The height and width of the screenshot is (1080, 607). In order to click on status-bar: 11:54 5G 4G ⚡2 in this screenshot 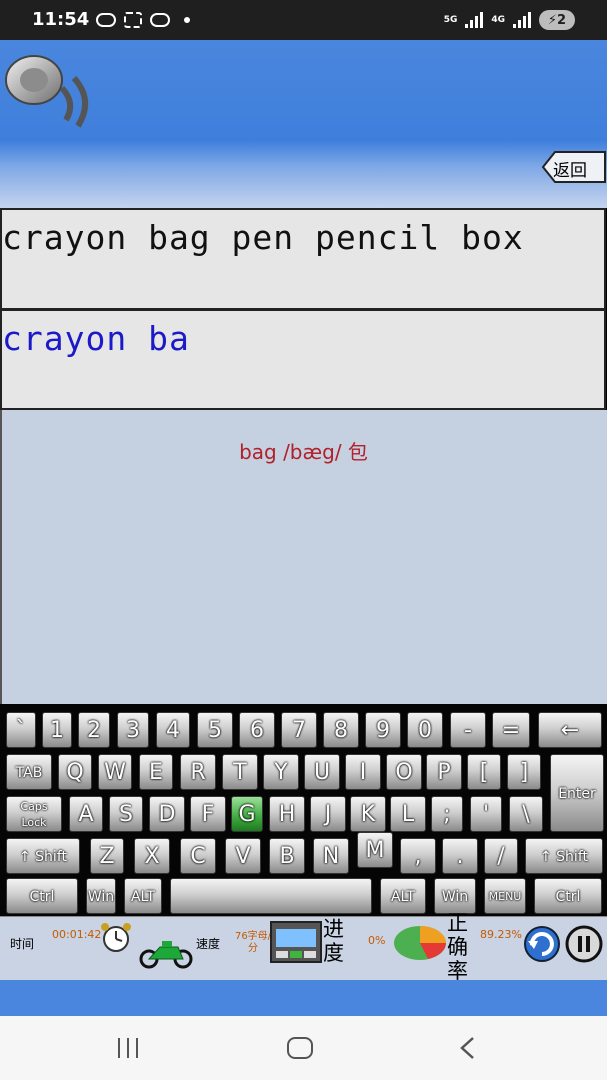, I will do `click(303, 20)`.